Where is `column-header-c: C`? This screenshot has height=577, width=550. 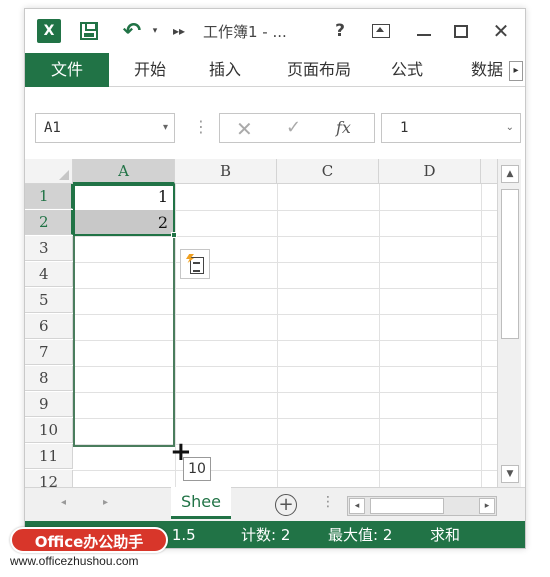
column-header-c: C is located at coordinates (328, 171).